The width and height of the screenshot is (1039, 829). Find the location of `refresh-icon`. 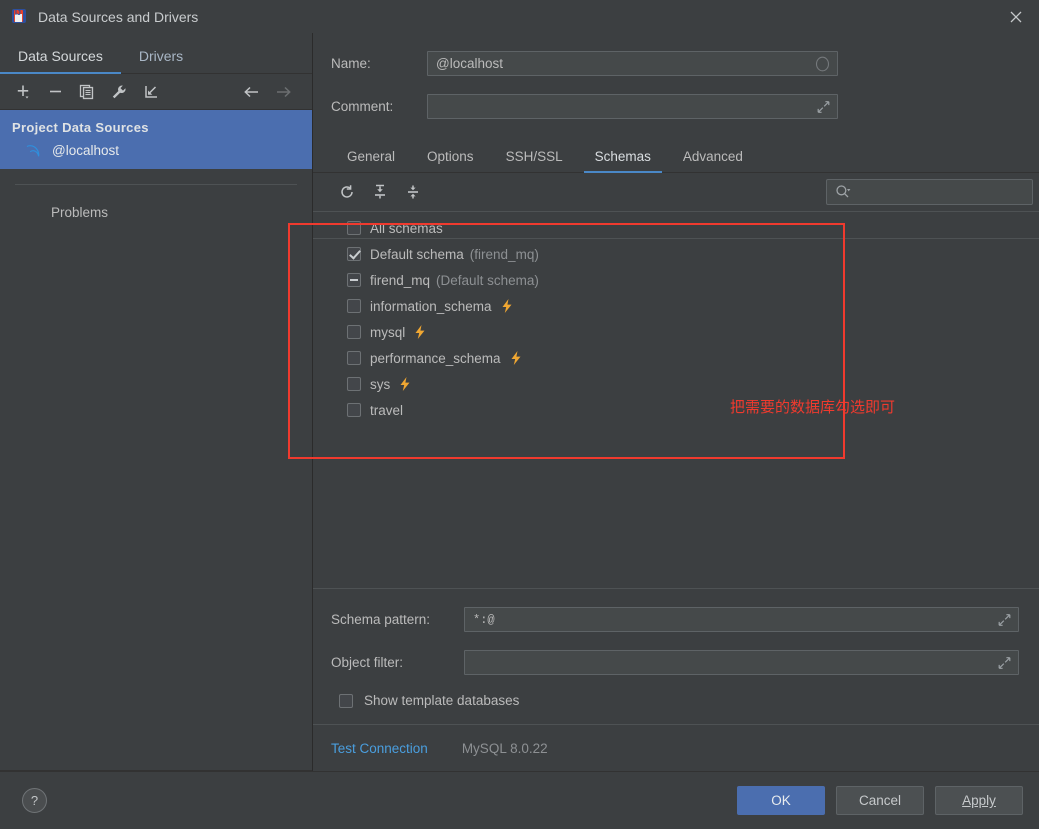

refresh-icon is located at coordinates (347, 192).